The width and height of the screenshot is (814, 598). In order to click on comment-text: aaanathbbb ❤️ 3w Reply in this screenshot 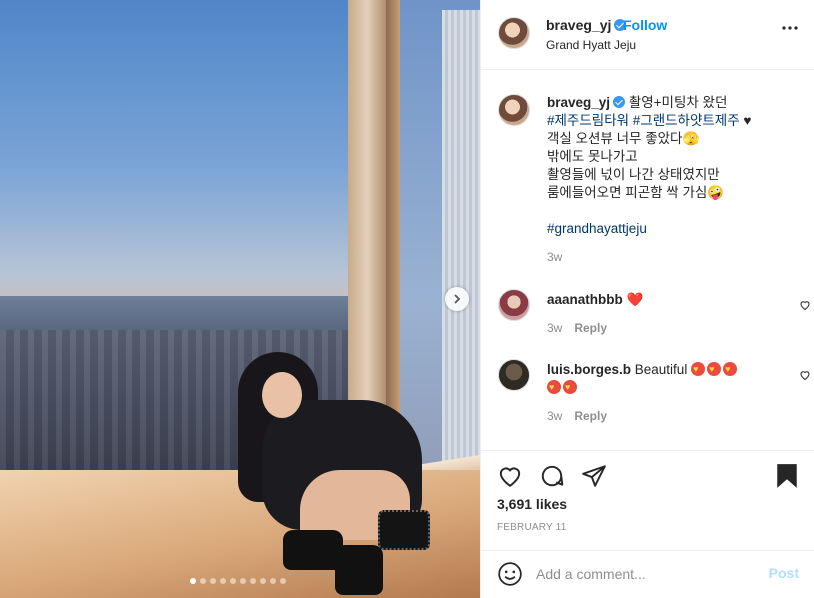, I will do `click(662, 314)`.